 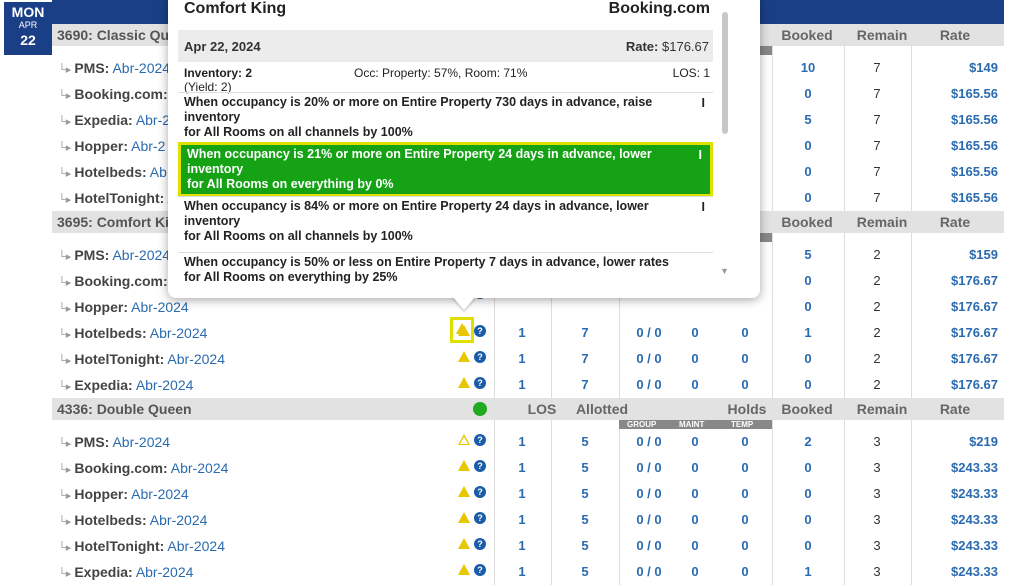 I want to click on popup-scrollbar: ▼, so click(x=725, y=142).